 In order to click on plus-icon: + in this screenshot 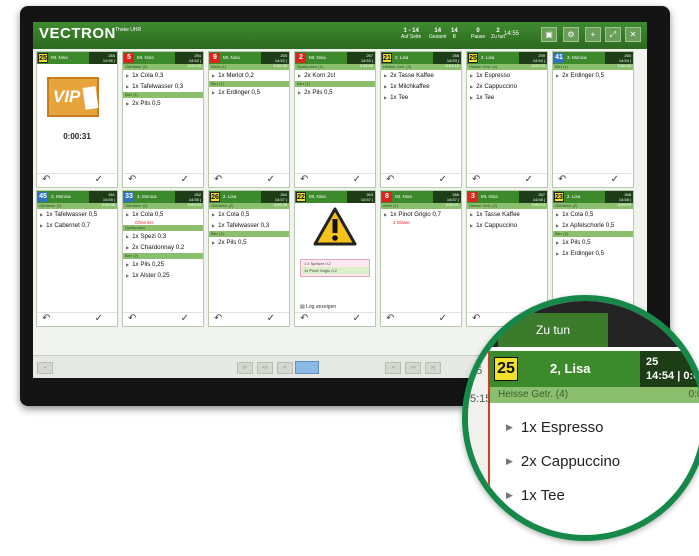, I will do `click(593, 34)`.